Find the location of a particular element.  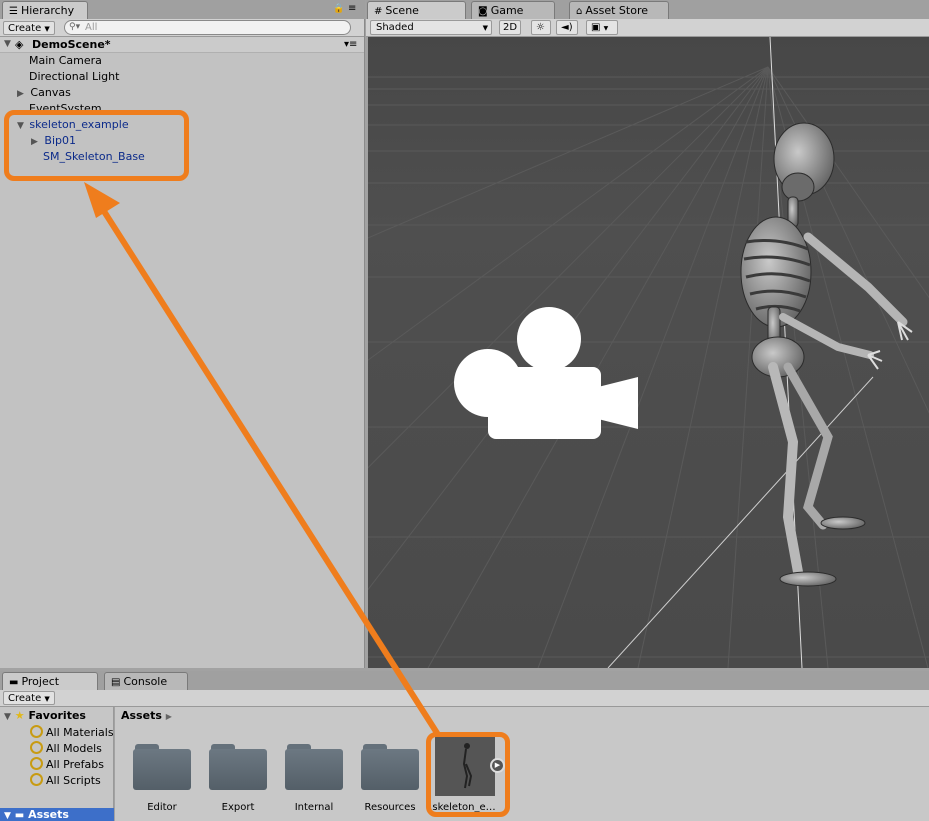

tab-console: ▤ Console is located at coordinates (146, 681).